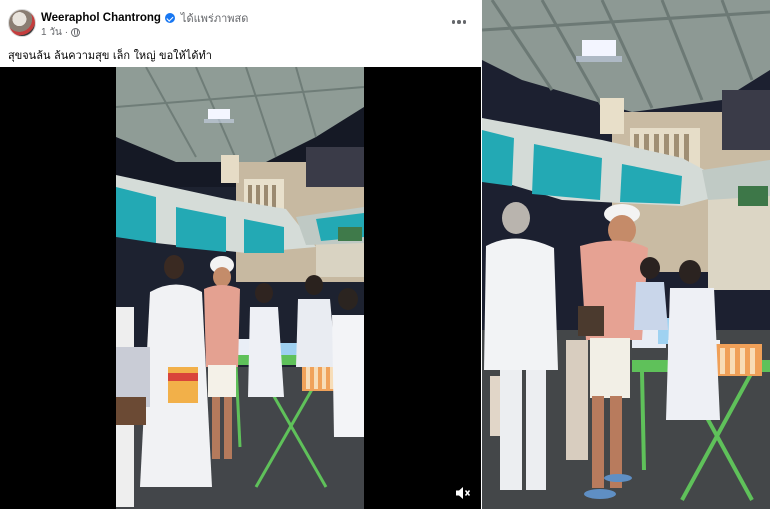  I want to click on more-options-icon, so click(459, 22).